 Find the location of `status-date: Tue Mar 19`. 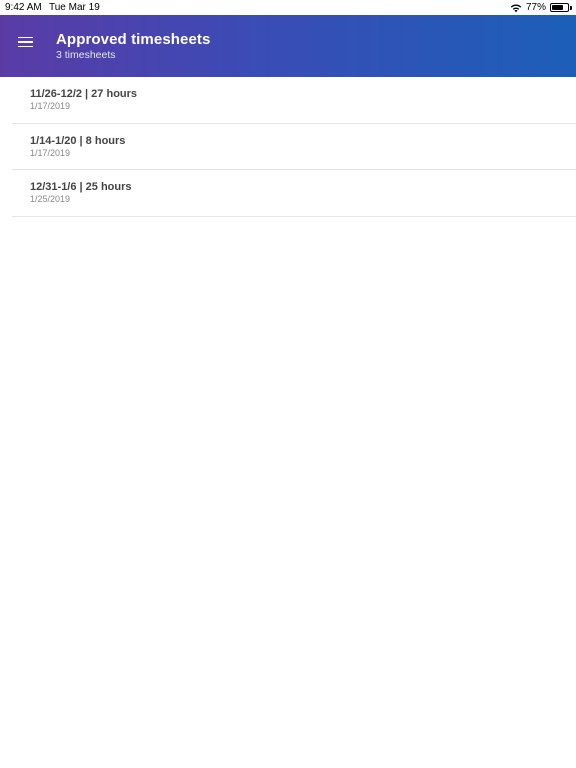

status-date: Tue Mar 19 is located at coordinates (74, 7).